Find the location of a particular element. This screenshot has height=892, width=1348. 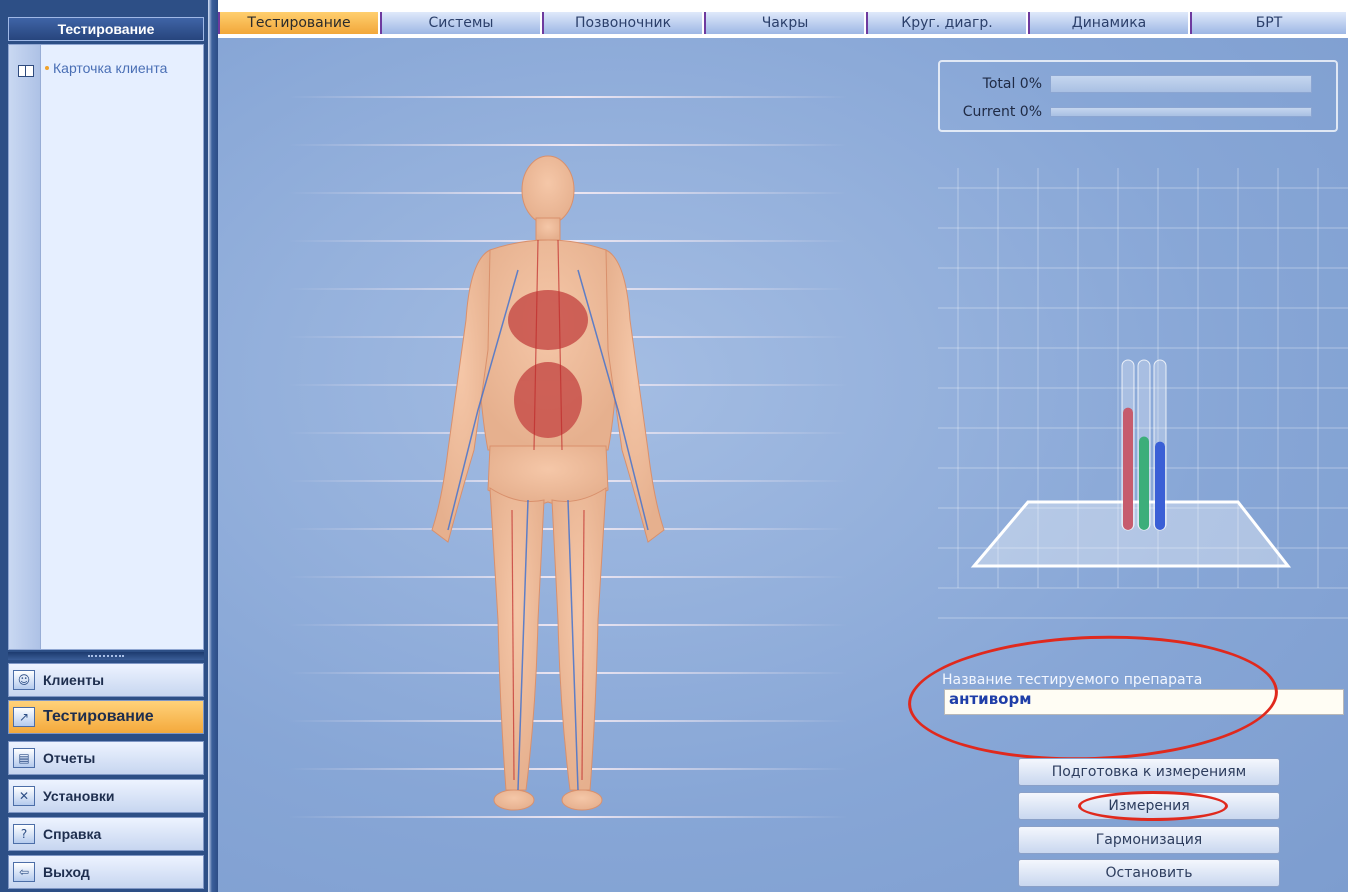

current-progress-row: Current 0% is located at coordinates (1129, 112).